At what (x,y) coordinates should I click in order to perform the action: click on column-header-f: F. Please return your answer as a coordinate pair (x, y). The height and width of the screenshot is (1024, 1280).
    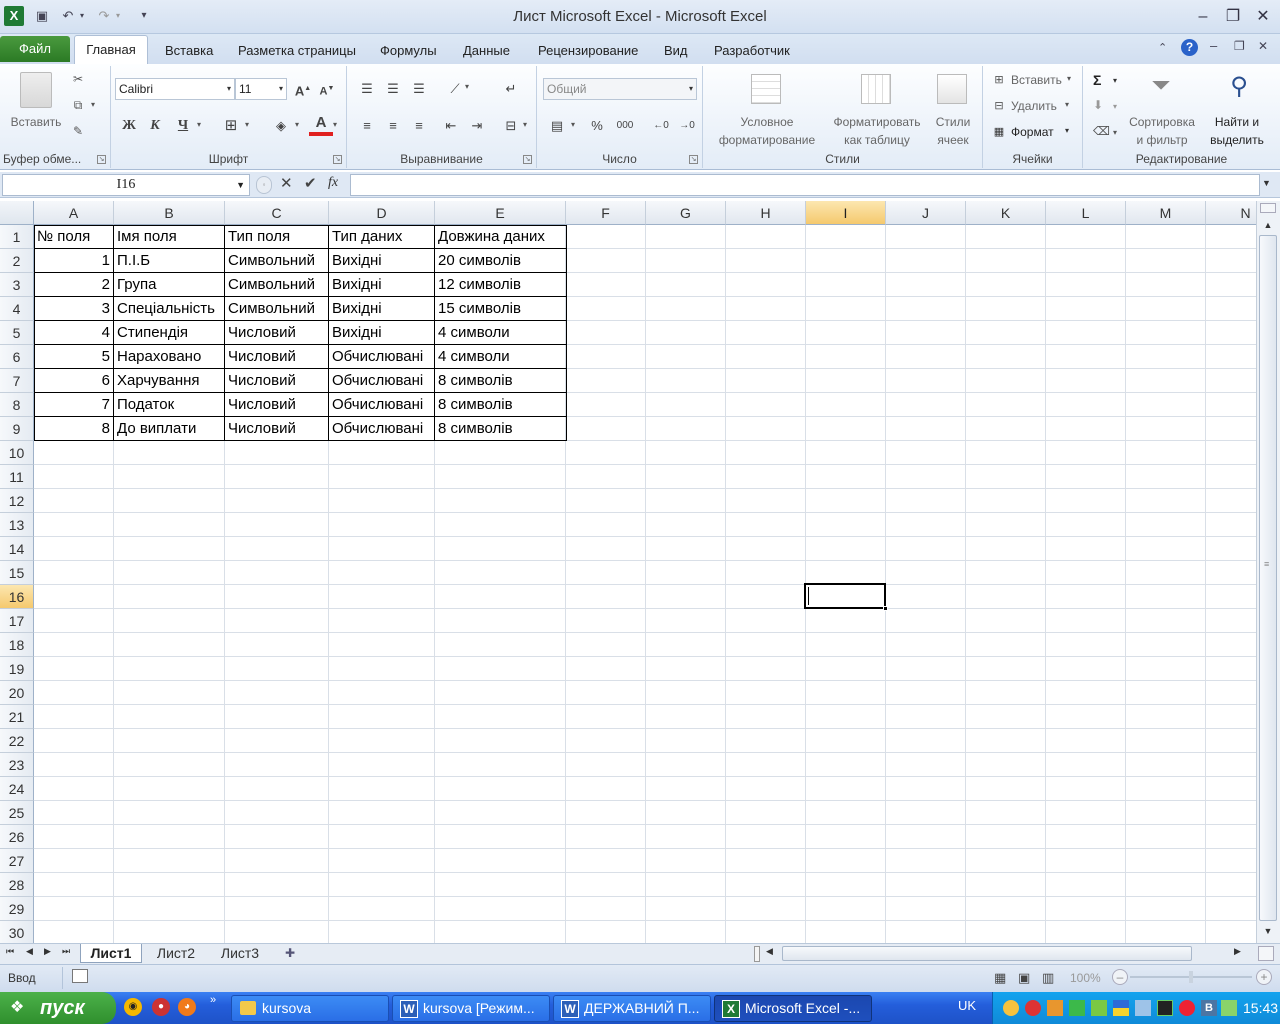
    Looking at the image, I should click on (606, 213).